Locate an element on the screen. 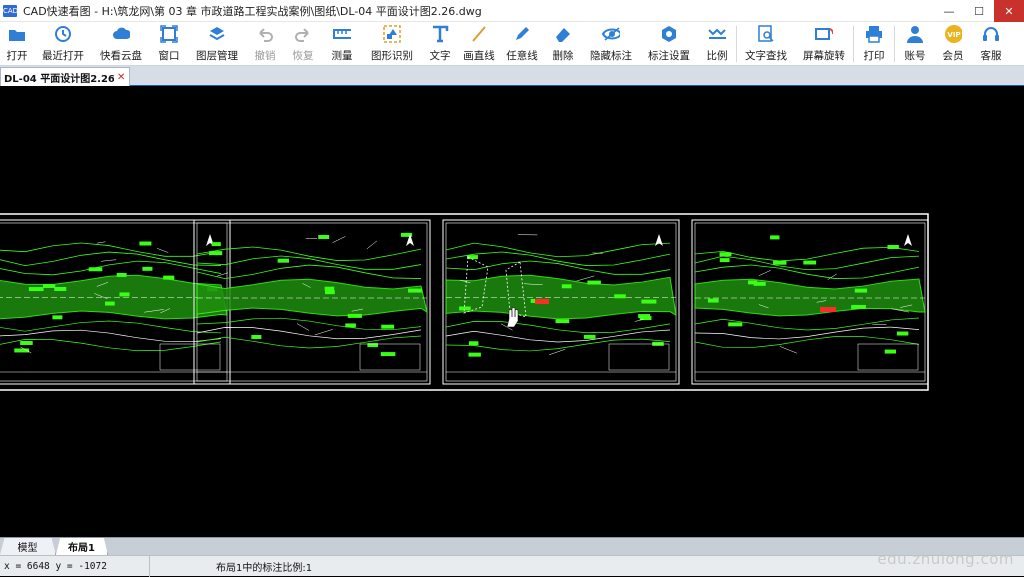 The image size is (1024, 577). toolbar-button-18: 打印 is located at coordinates (874, 44).